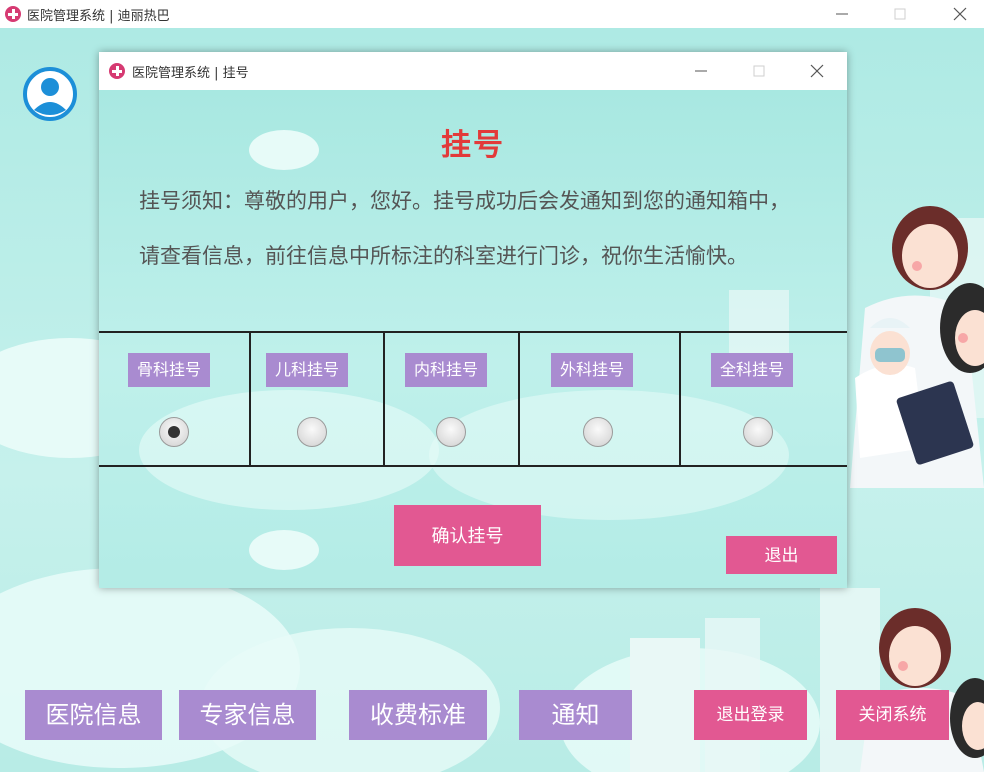  Describe the element at coordinates (473, 145) in the screenshot. I see `page-title: 挂号` at that location.